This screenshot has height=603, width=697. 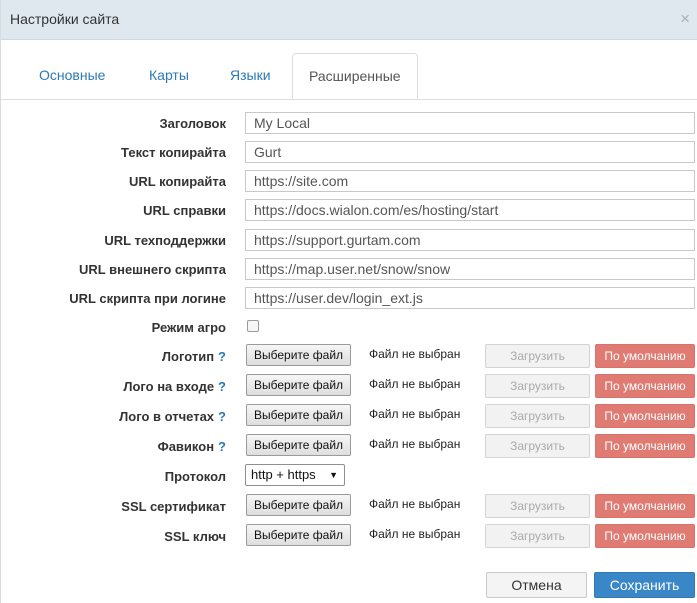 I want to click on logo-help-icon: ?, so click(x=222, y=356).